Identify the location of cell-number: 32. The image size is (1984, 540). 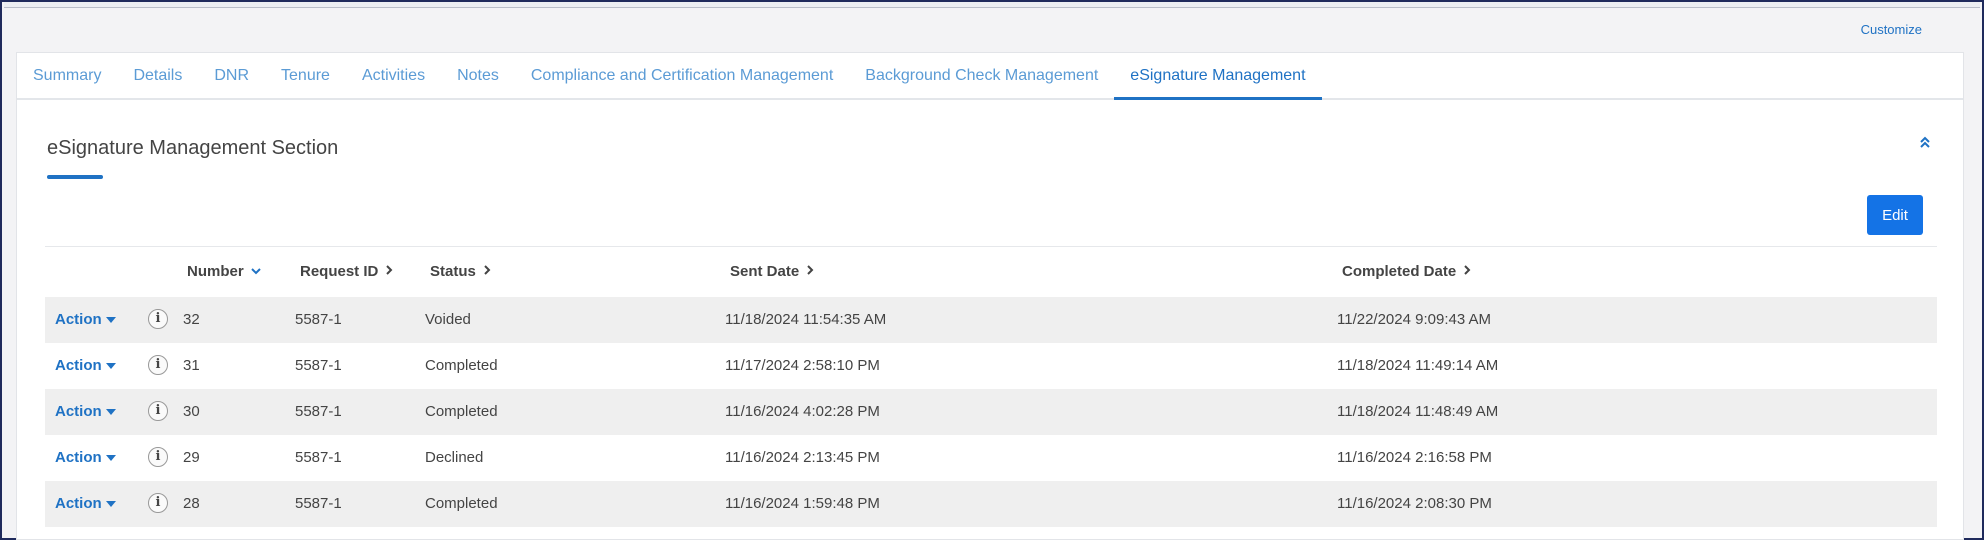
(191, 319).